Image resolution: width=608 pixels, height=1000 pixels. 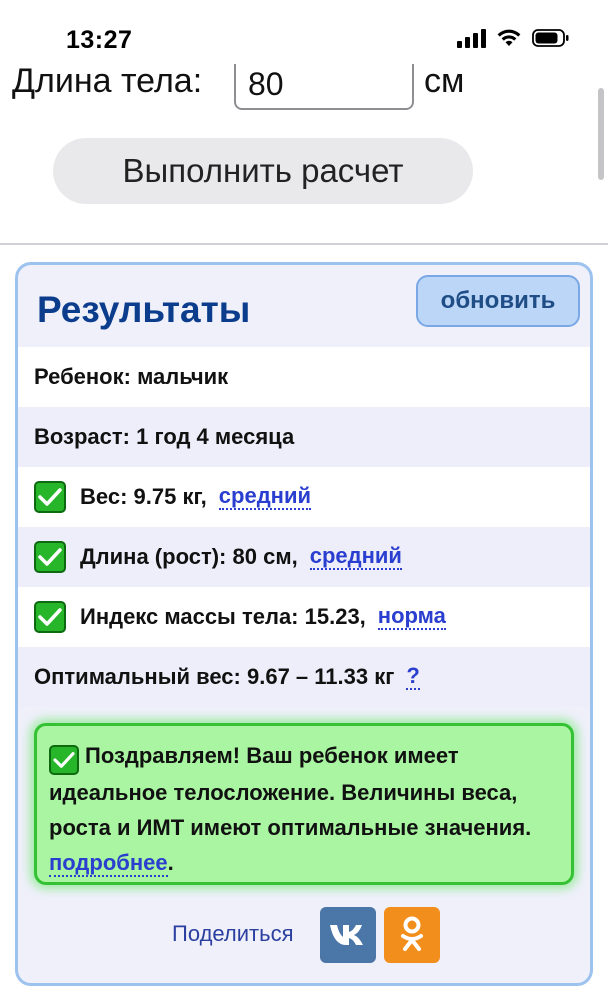 I want to click on length-assessment-link: средний, so click(x=355, y=557).